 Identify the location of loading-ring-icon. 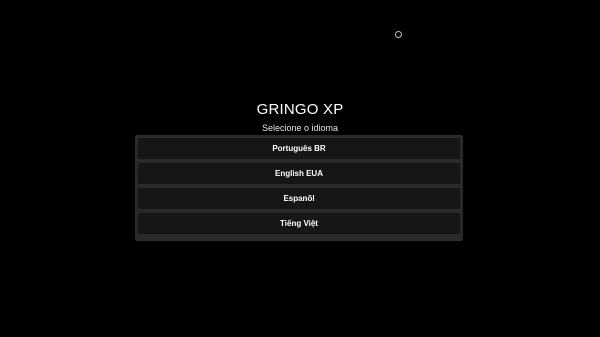
(398, 34).